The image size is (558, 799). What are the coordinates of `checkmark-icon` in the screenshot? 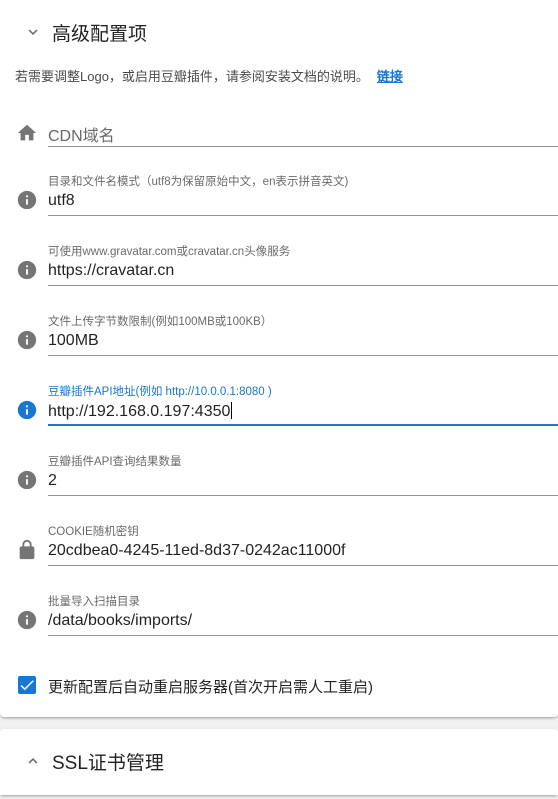 It's located at (27, 685).